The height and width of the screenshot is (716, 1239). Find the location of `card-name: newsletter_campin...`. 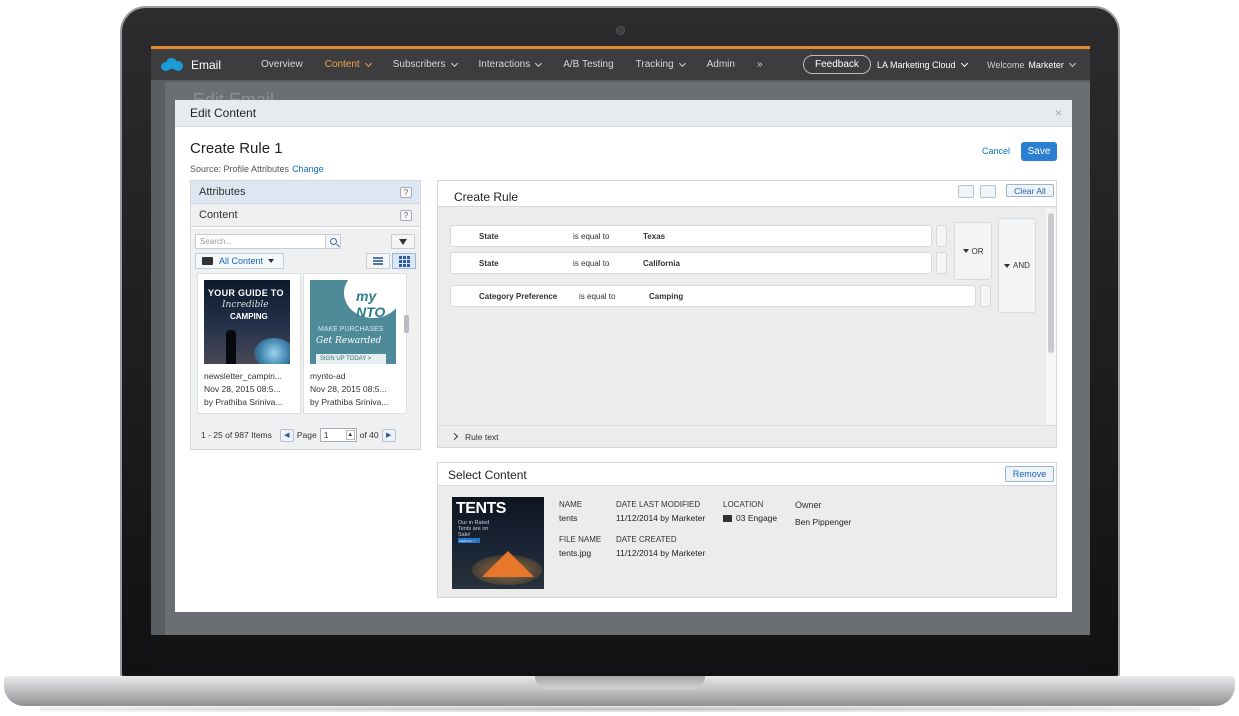

card-name: newsletter_campin... is located at coordinates (243, 376).